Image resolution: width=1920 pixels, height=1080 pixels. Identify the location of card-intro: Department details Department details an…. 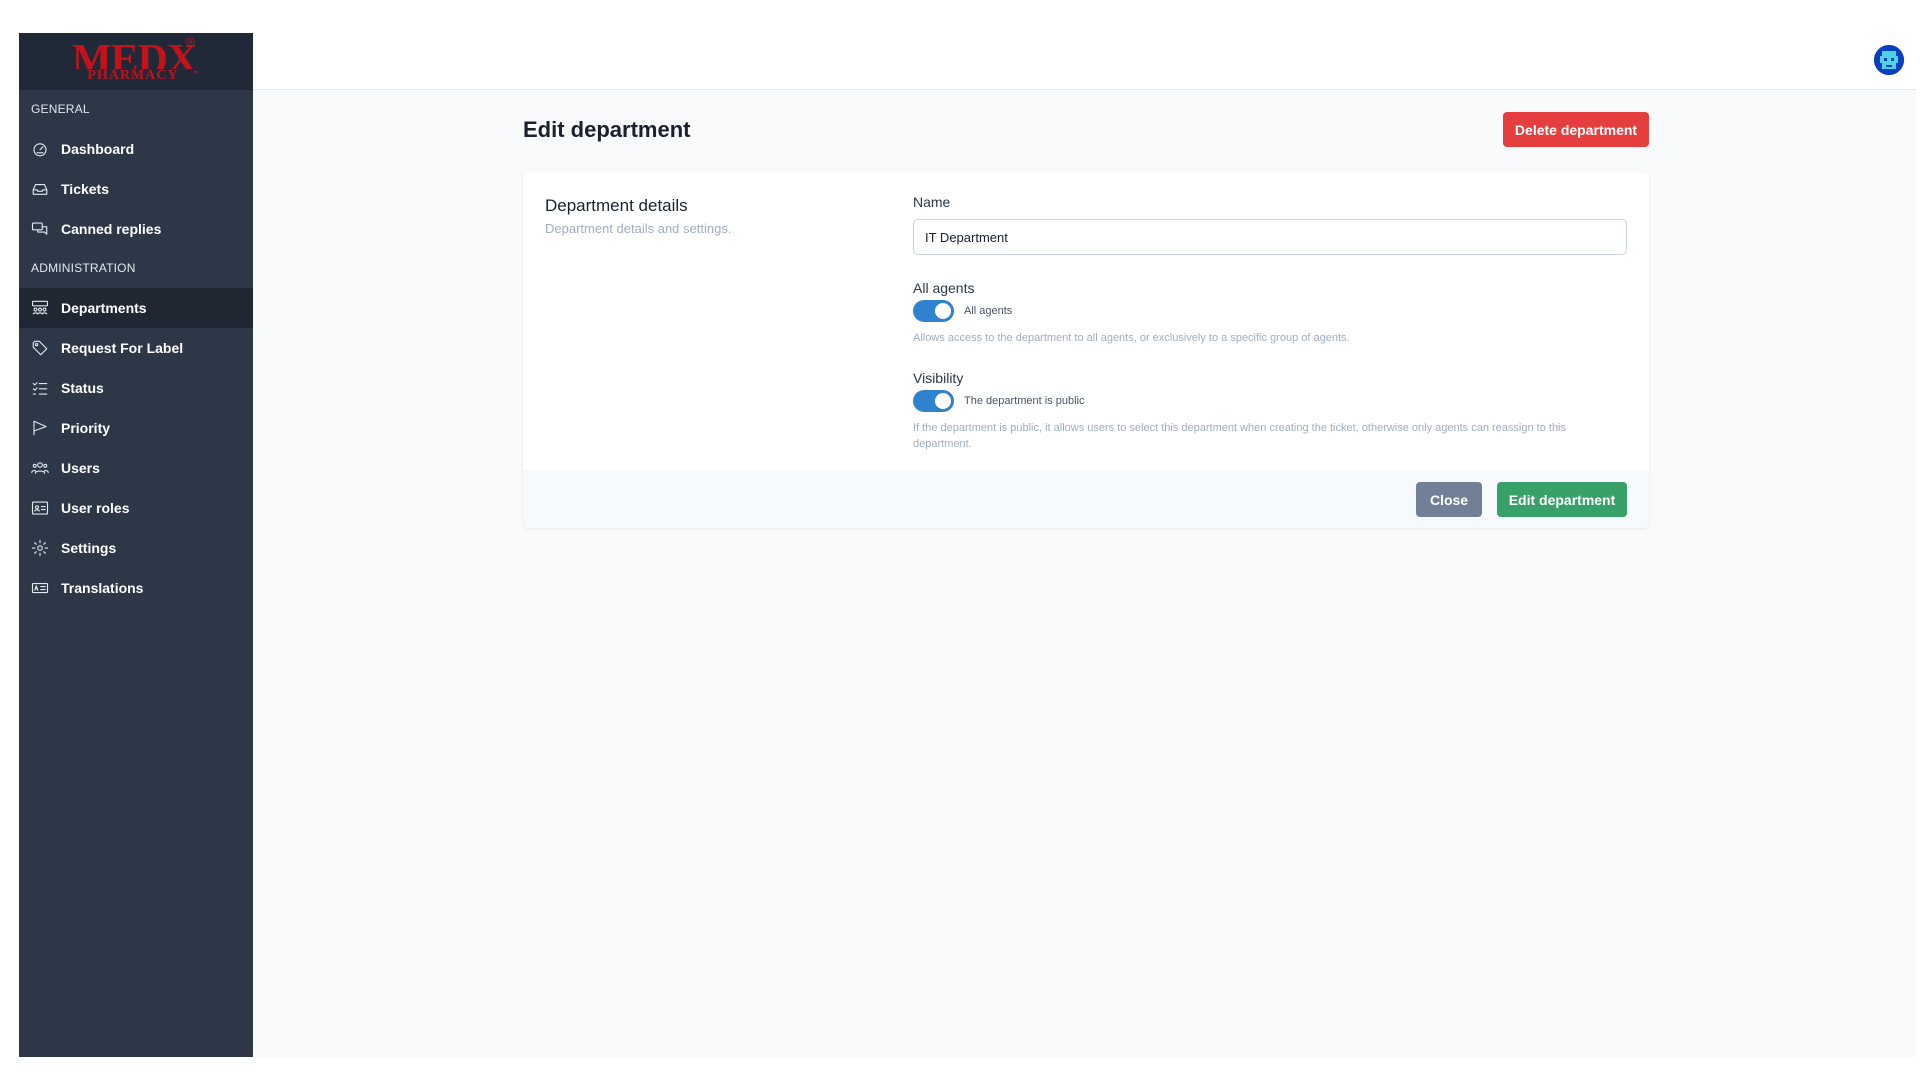
(715, 215).